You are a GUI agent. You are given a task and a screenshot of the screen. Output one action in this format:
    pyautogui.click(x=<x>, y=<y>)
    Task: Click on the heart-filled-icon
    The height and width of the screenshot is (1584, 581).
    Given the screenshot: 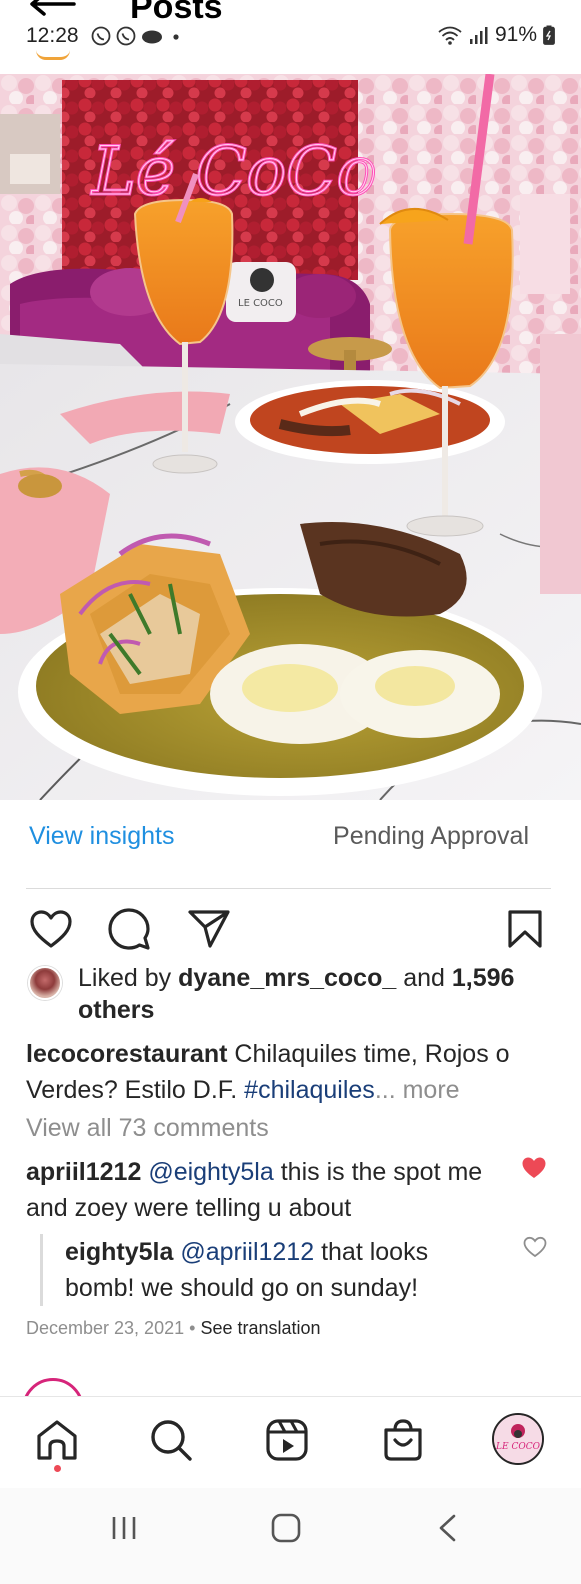 What is the action you would take?
    pyautogui.click(x=534, y=1168)
    